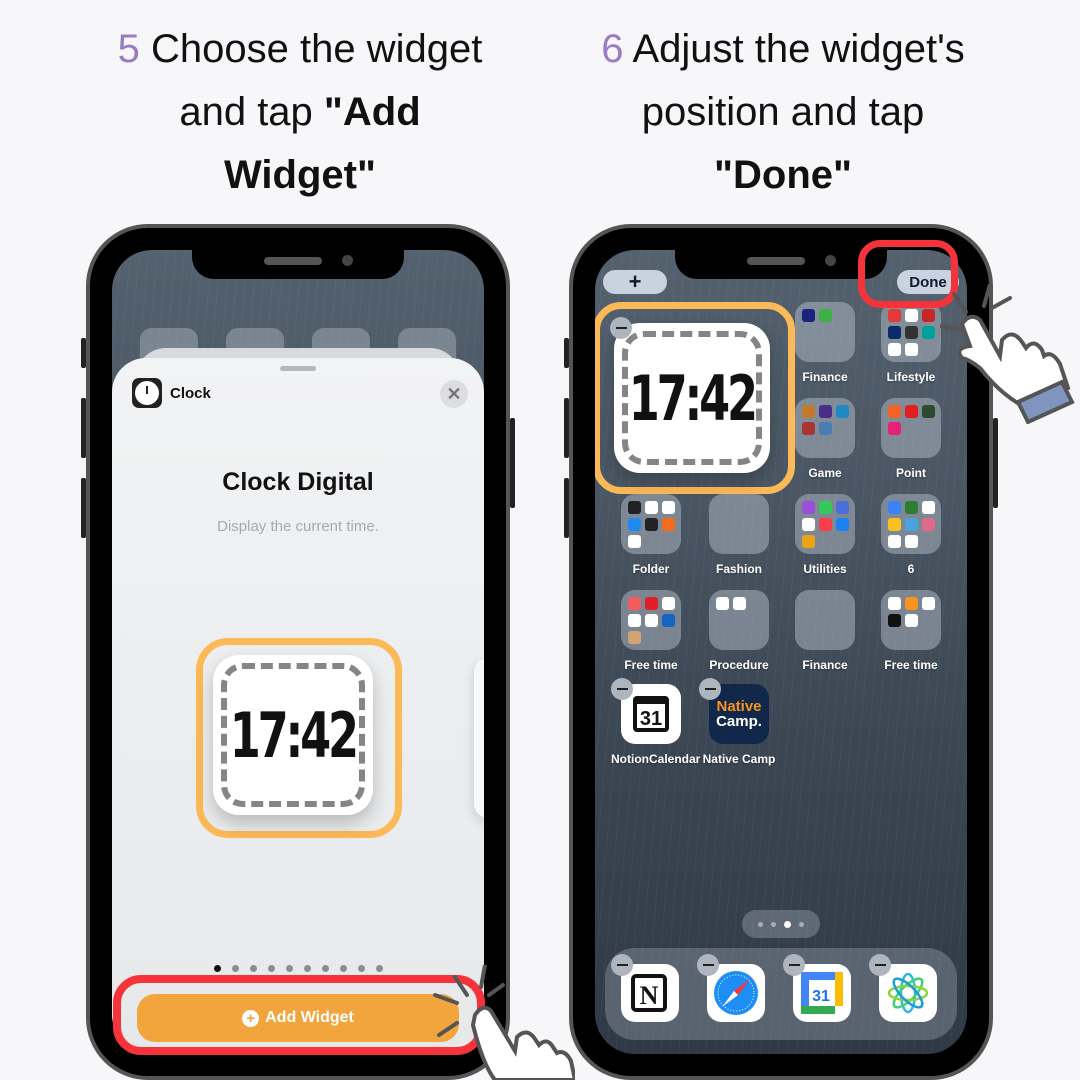  I want to click on google-calendar-icon: 31, so click(822, 993).